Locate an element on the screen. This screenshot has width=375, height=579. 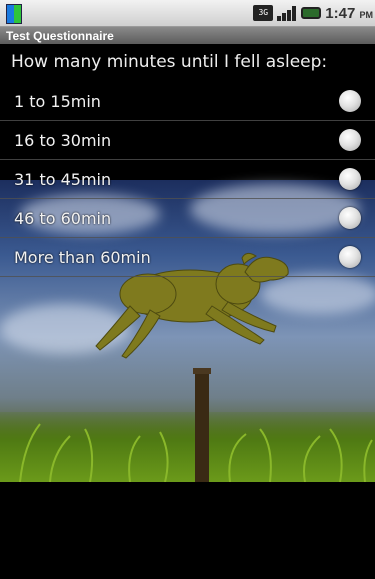
option-label: 31 to 45min is located at coordinates (63, 179).